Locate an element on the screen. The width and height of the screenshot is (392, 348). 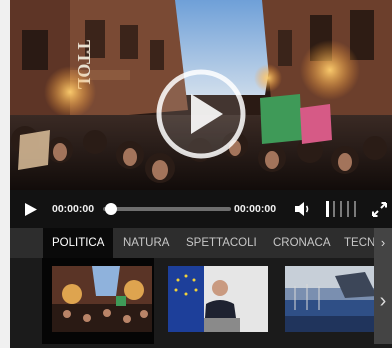
thumbnail-press-conference is located at coordinates (214, 301).